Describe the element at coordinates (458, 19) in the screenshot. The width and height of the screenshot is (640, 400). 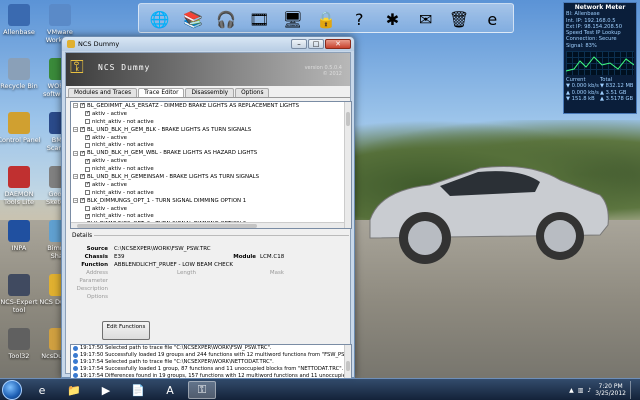
I see `trash-icon: 🗑` at that location.